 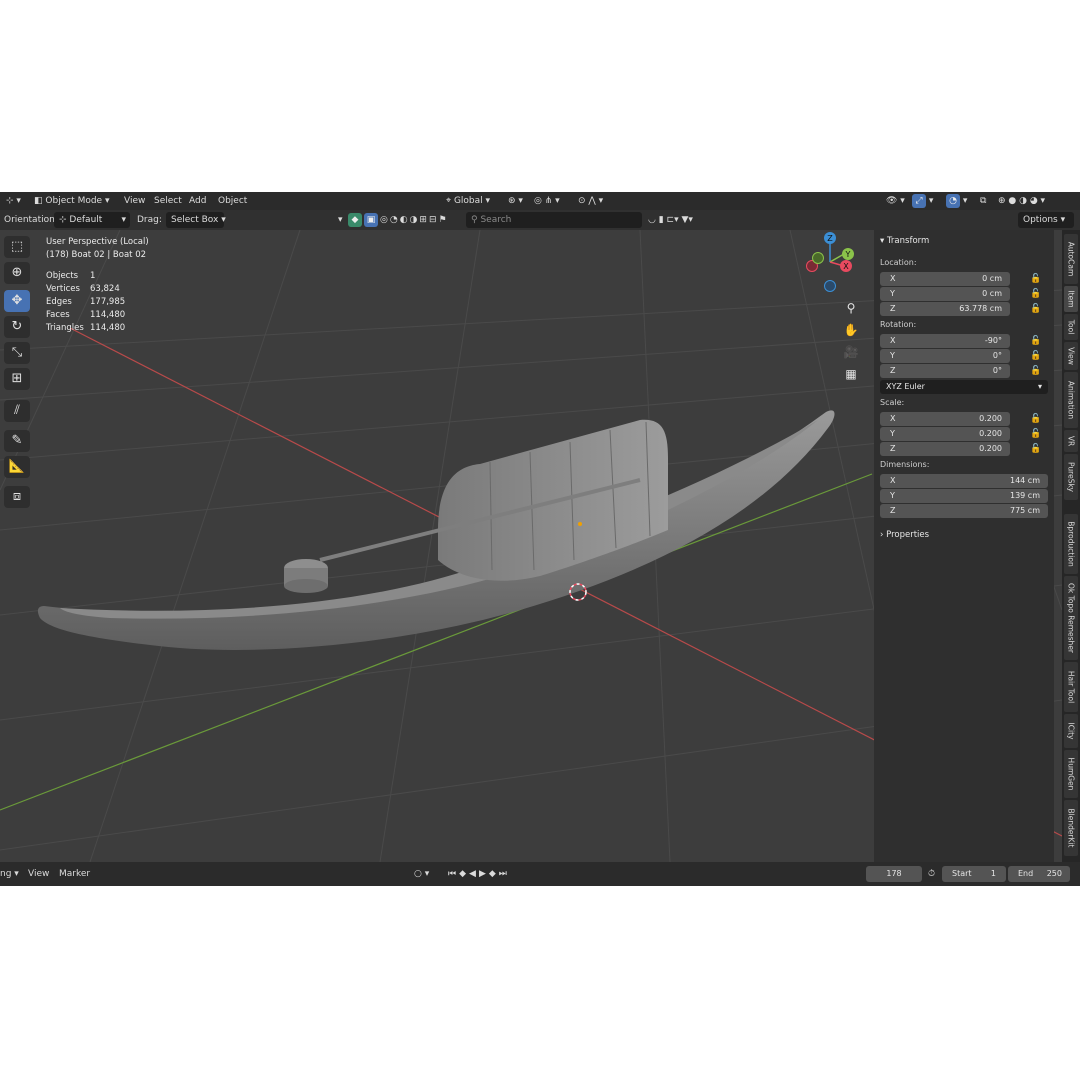 I want to click on scale-y-field: Y 0.200, so click(x=945, y=434).